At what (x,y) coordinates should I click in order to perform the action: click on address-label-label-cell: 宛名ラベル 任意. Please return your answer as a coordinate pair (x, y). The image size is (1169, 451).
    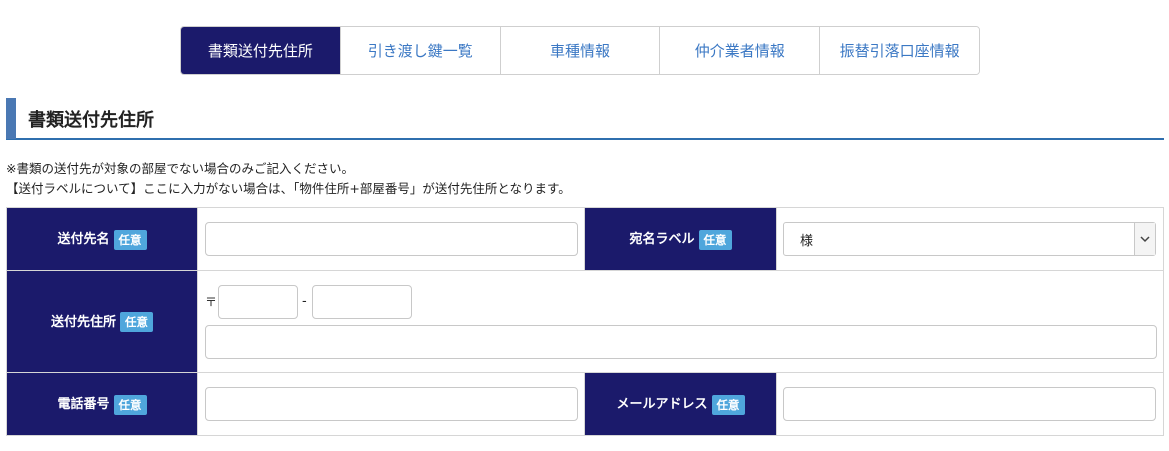
    Looking at the image, I should click on (680, 239).